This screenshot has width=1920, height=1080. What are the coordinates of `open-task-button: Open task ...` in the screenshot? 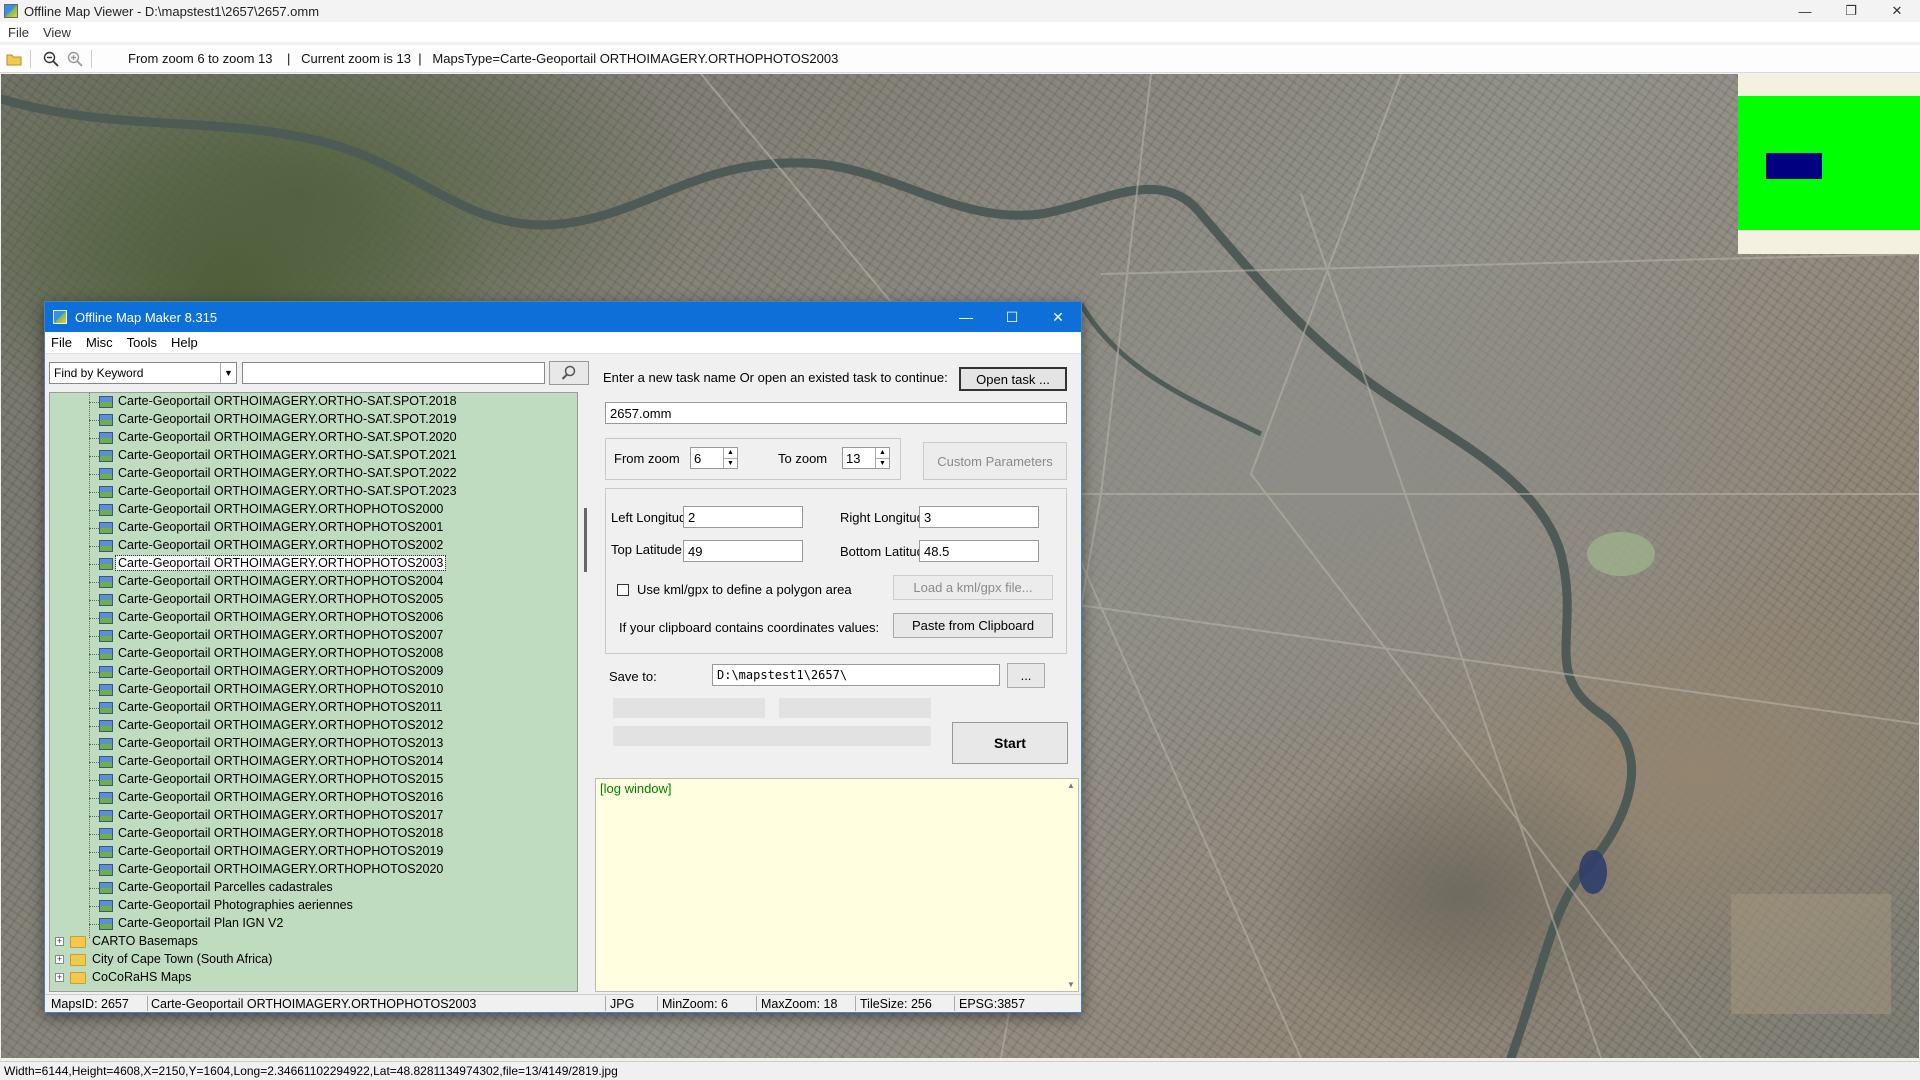 It's located at (1013, 379).